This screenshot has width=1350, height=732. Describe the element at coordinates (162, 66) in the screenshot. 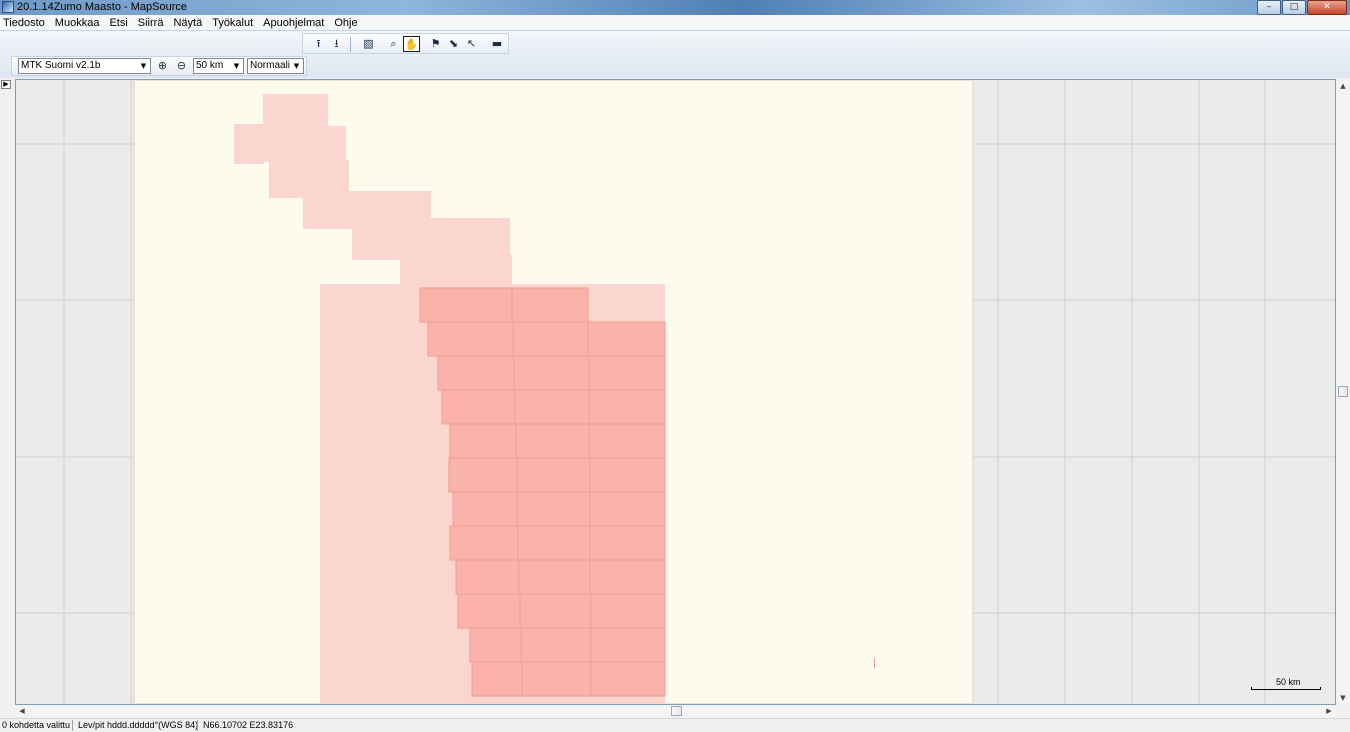

I see `zoom-in-icon: ⊕` at that location.